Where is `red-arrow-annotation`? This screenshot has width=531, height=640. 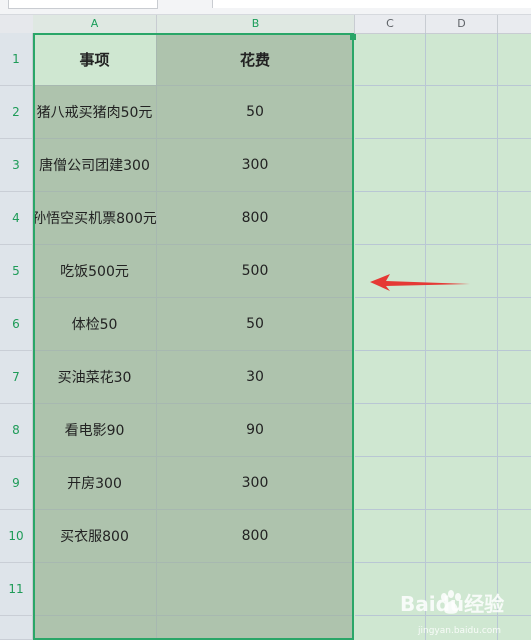 red-arrow-annotation is located at coordinates (420, 282).